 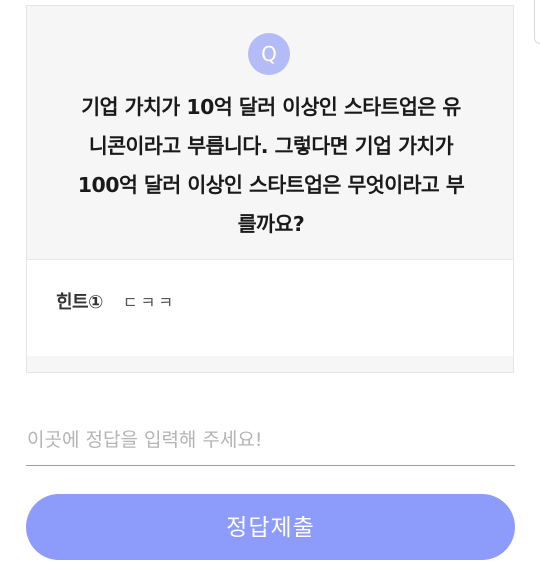 I want to click on submit-answer-button: 정답제출, so click(x=270, y=527).